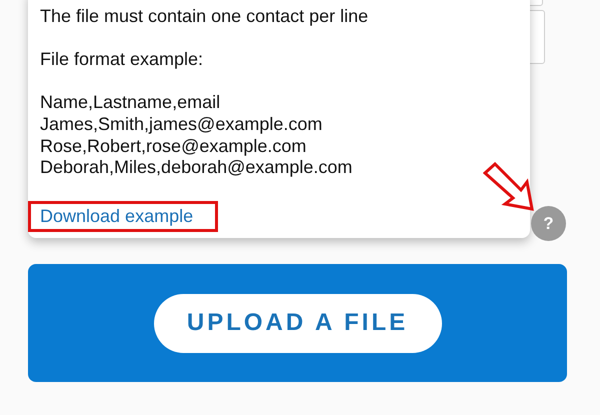 This screenshot has width=600, height=415. I want to click on help-button: ?, so click(548, 223).